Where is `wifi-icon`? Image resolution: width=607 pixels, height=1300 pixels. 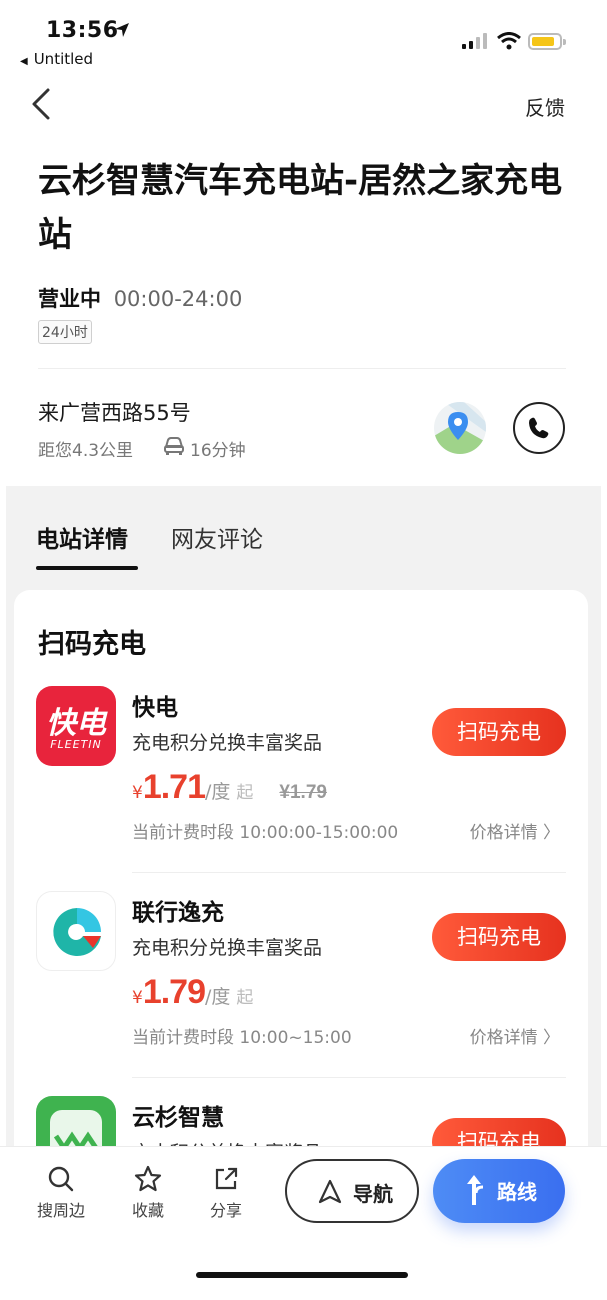
wifi-icon is located at coordinates (509, 41).